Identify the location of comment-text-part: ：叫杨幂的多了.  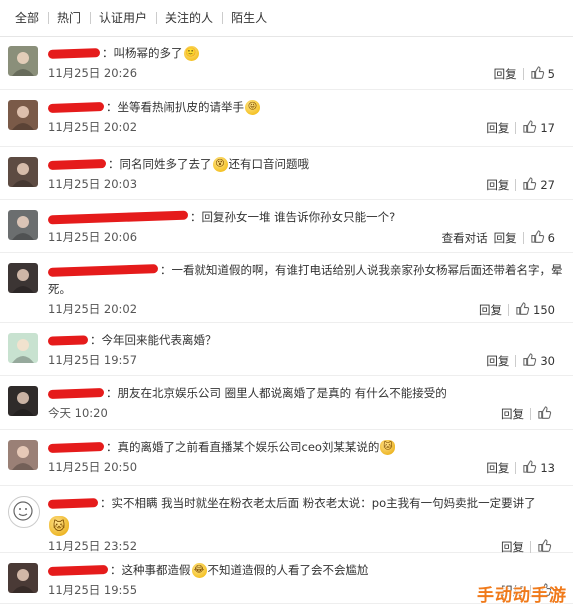
(142, 53).